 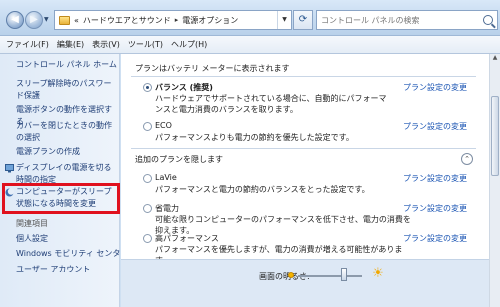 What do you see at coordinates (250, 45) in the screenshot?
I see `menu-bar: ファイル(F) 編集(E) 表示(V) ツール(T) ヘルプ(H)` at bounding box center [250, 45].